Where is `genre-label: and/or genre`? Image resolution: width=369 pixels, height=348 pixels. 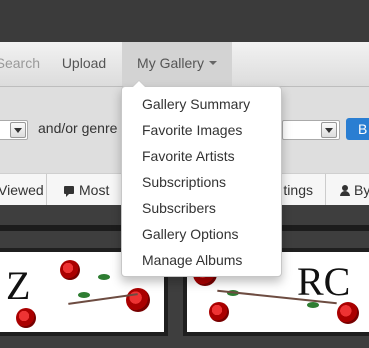 genre-label: and/or genre is located at coordinates (78, 128).